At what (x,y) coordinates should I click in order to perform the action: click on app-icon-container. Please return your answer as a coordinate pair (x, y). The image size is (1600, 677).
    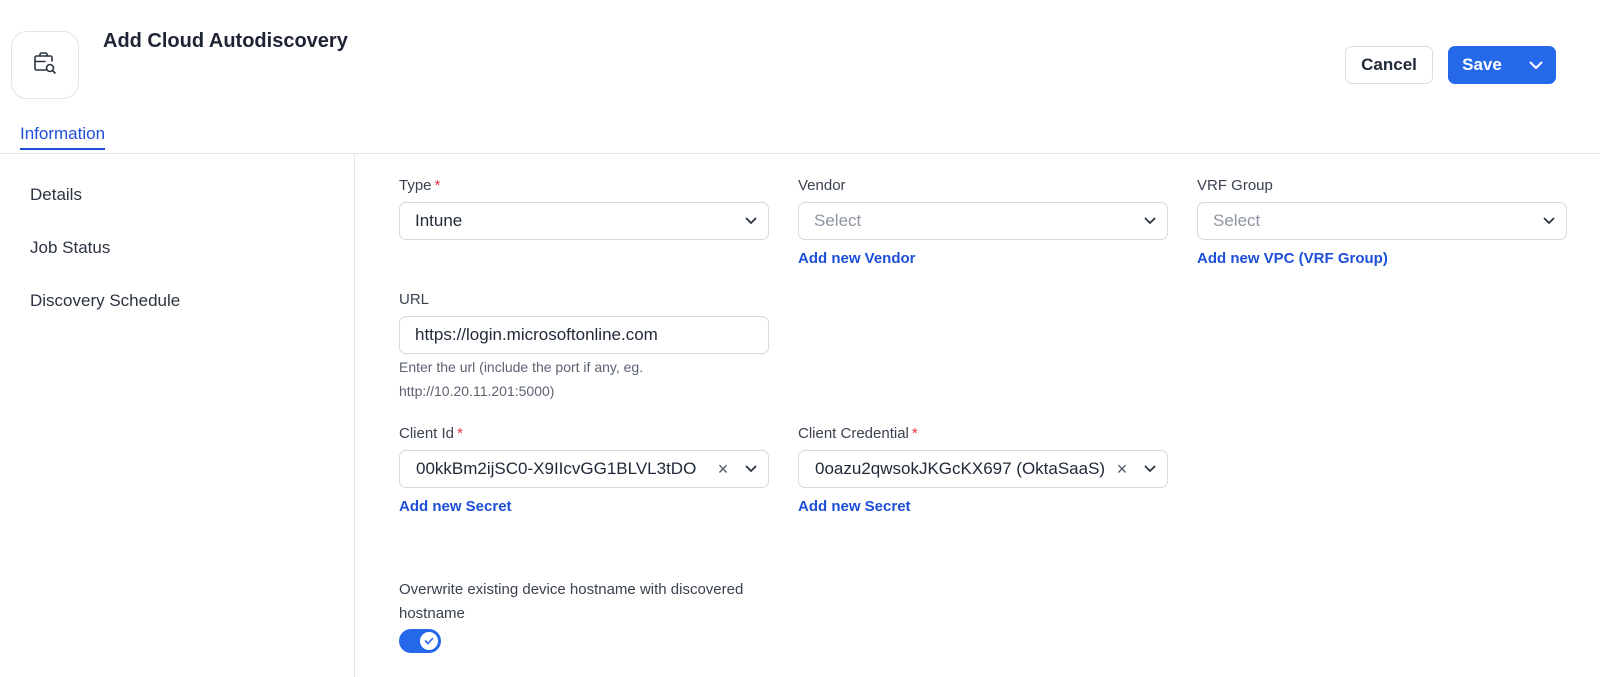
    Looking at the image, I should click on (45, 65).